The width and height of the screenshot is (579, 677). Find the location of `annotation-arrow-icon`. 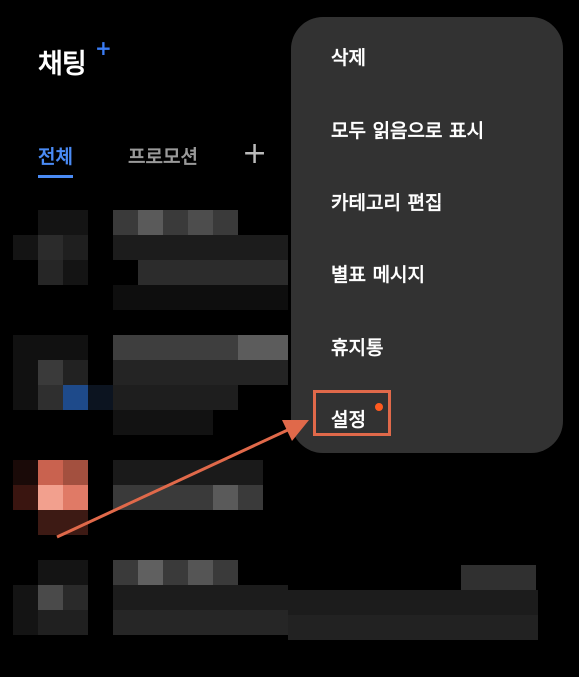

annotation-arrow-icon is located at coordinates (182, 479).